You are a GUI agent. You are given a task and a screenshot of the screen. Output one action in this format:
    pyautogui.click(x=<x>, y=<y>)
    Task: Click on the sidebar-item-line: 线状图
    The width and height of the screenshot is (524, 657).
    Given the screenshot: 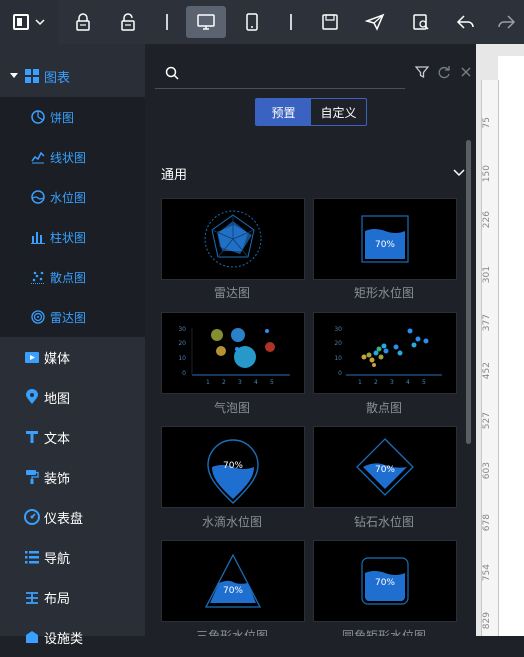 What is the action you would take?
    pyautogui.click(x=72, y=157)
    